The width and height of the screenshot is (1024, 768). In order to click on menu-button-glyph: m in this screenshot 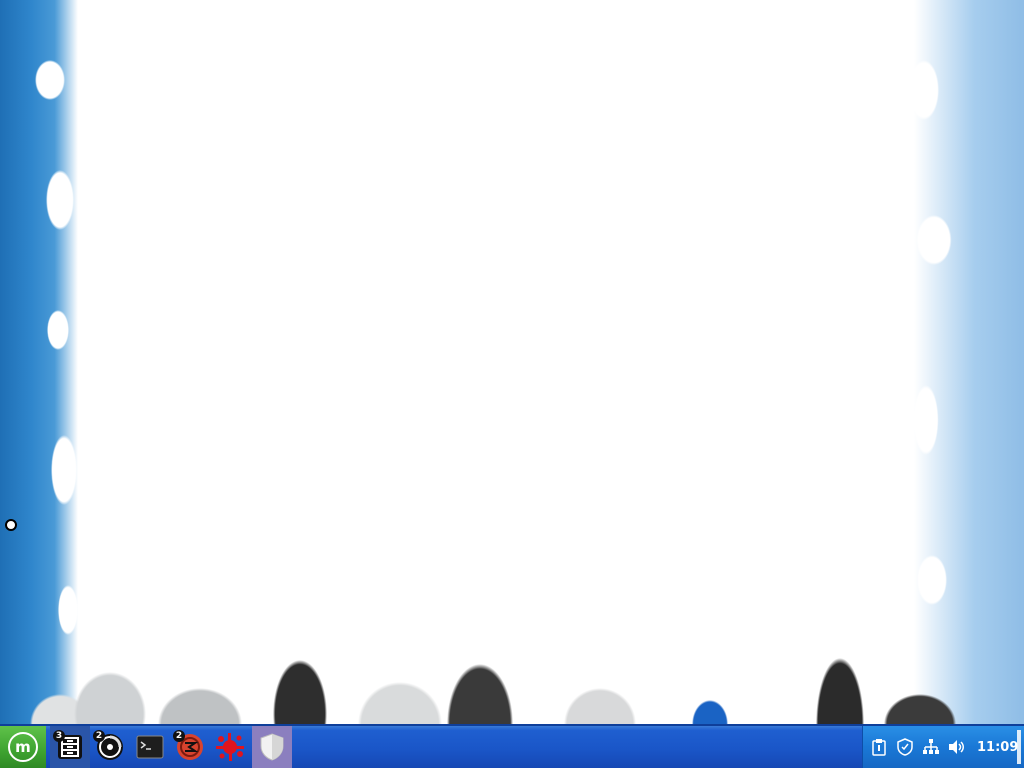, I will do `click(23, 747)`.